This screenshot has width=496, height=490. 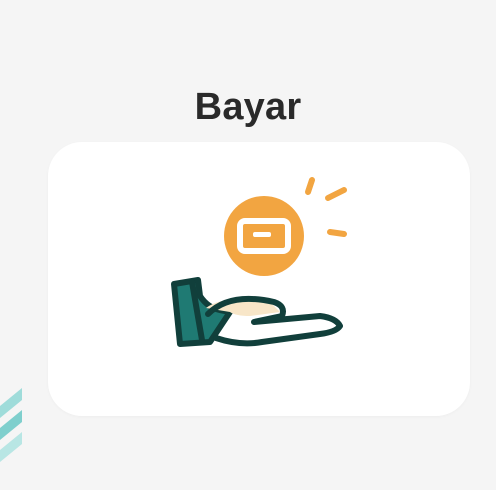 I want to click on page-title: Bayar, so click(x=248, y=107).